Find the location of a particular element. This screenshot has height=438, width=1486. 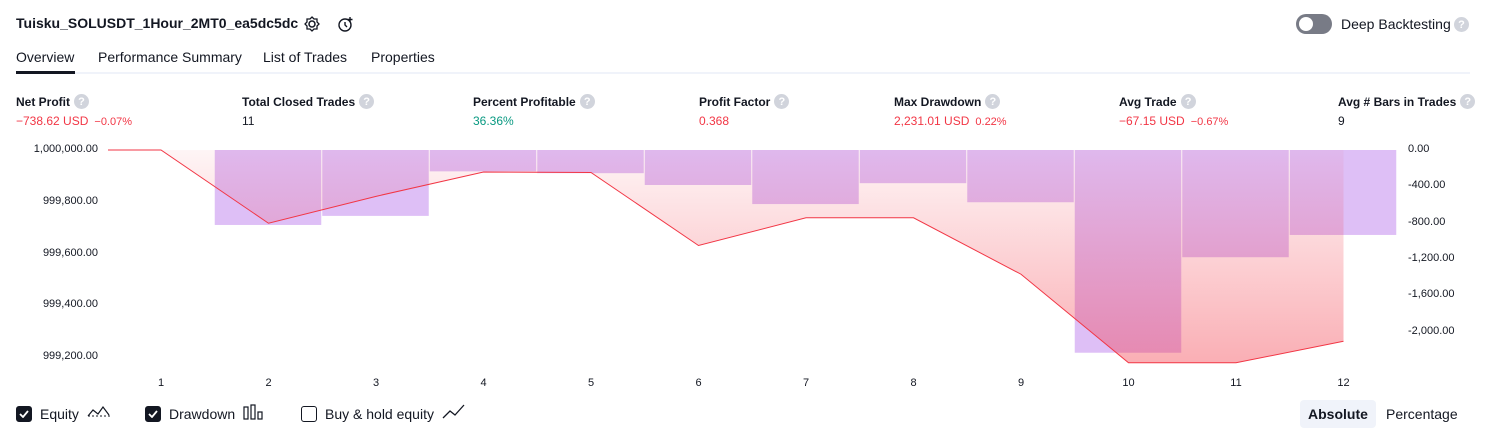

tabs-divider is located at coordinates (743, 73).